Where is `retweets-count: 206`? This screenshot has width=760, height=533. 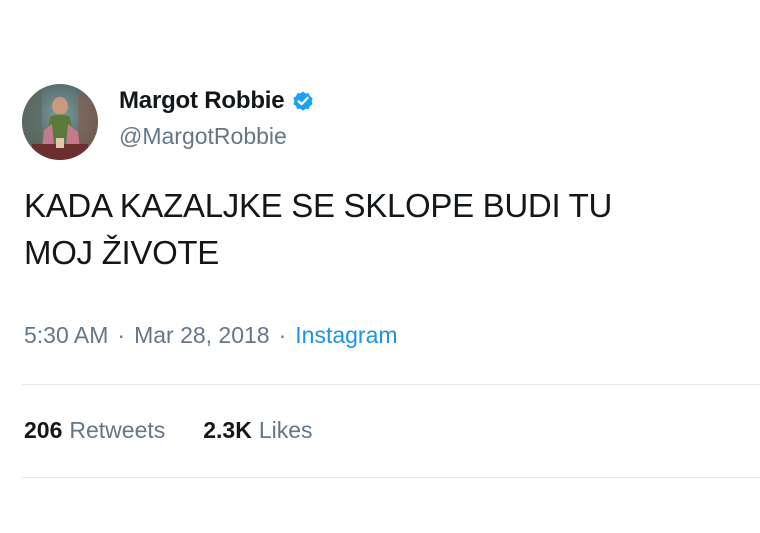 retweets-count: 206 is located at coordinates (43, 430).